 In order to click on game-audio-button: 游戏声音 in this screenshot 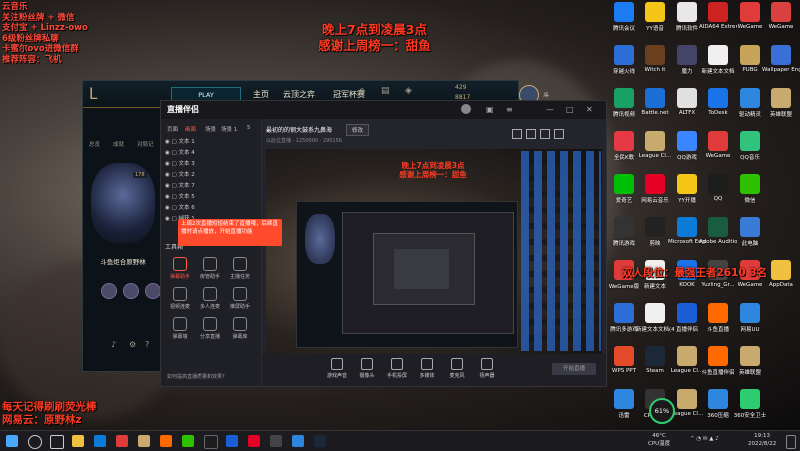, I will do `click(337, 368)`.